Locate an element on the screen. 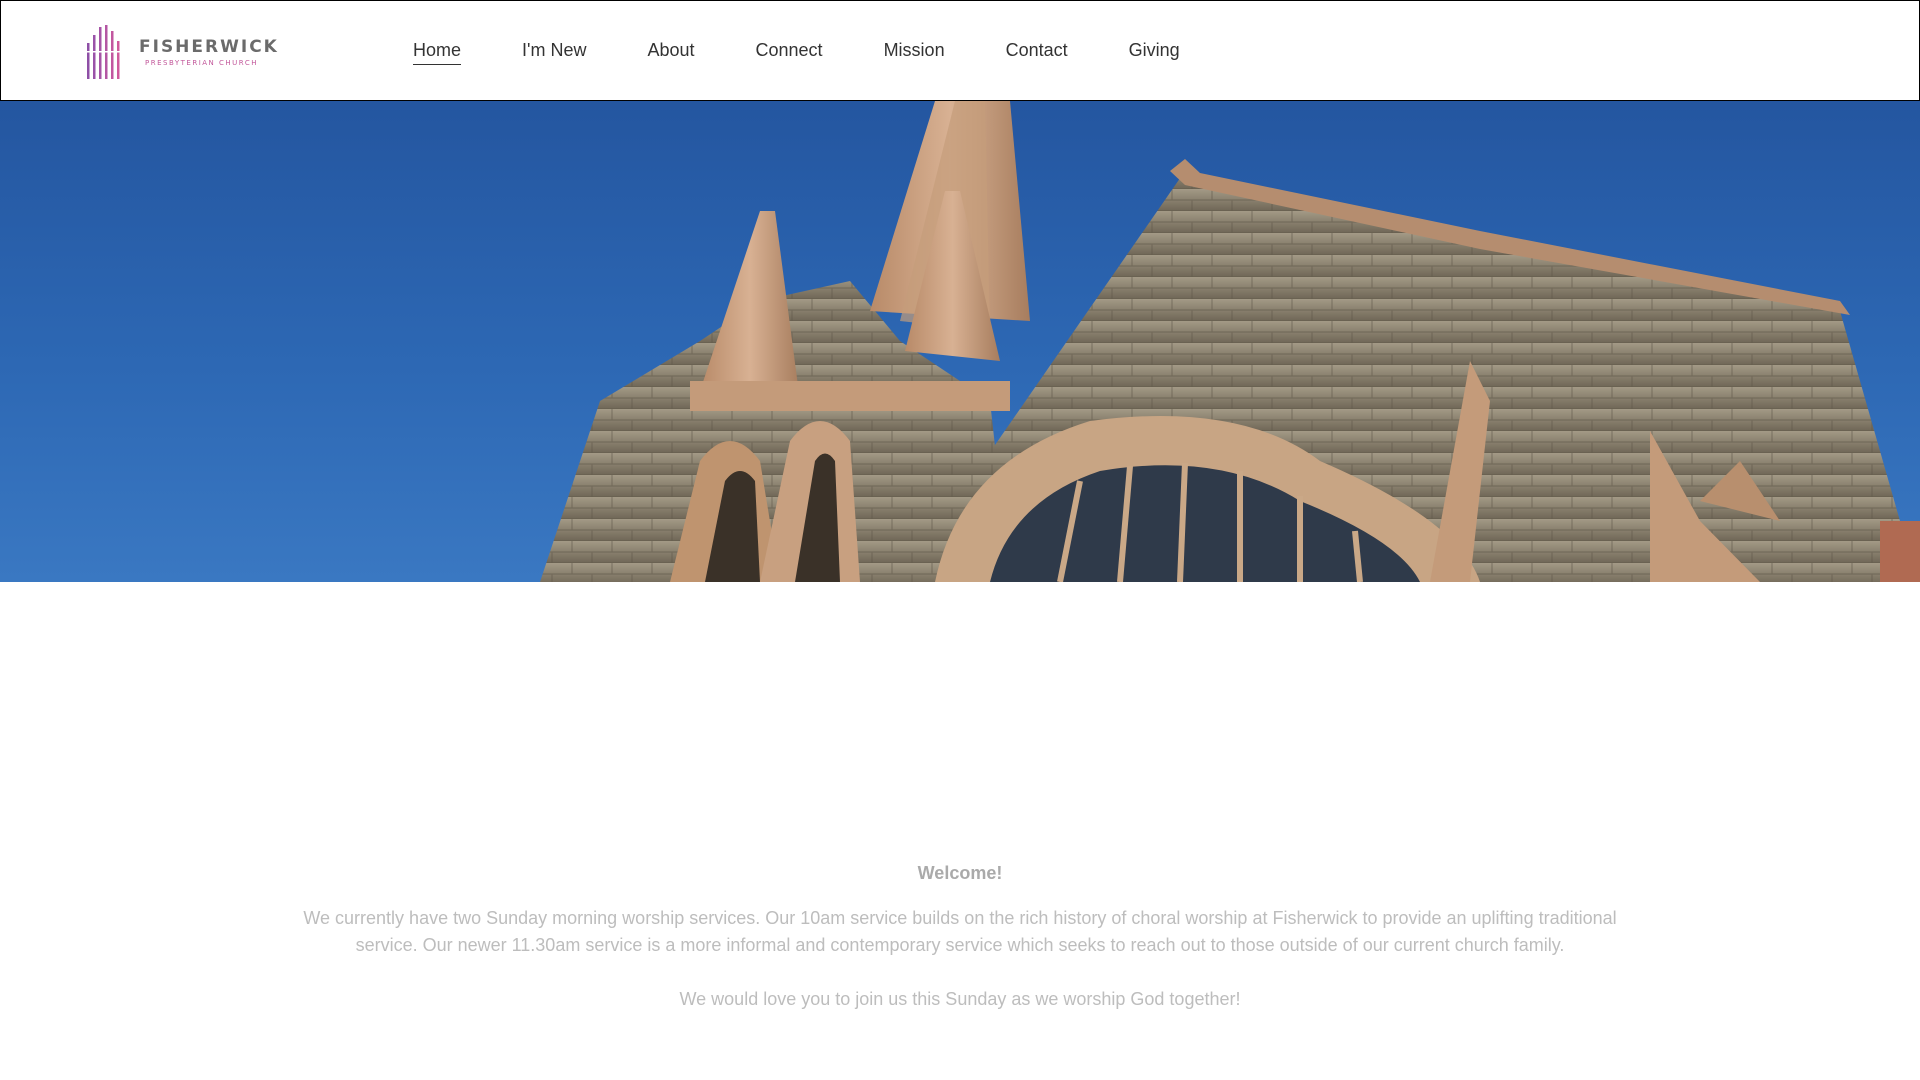 The image size is (1920, 1080). logo-text: FISHERWICK Presbyterian Church is located at coordinates (209, 52).